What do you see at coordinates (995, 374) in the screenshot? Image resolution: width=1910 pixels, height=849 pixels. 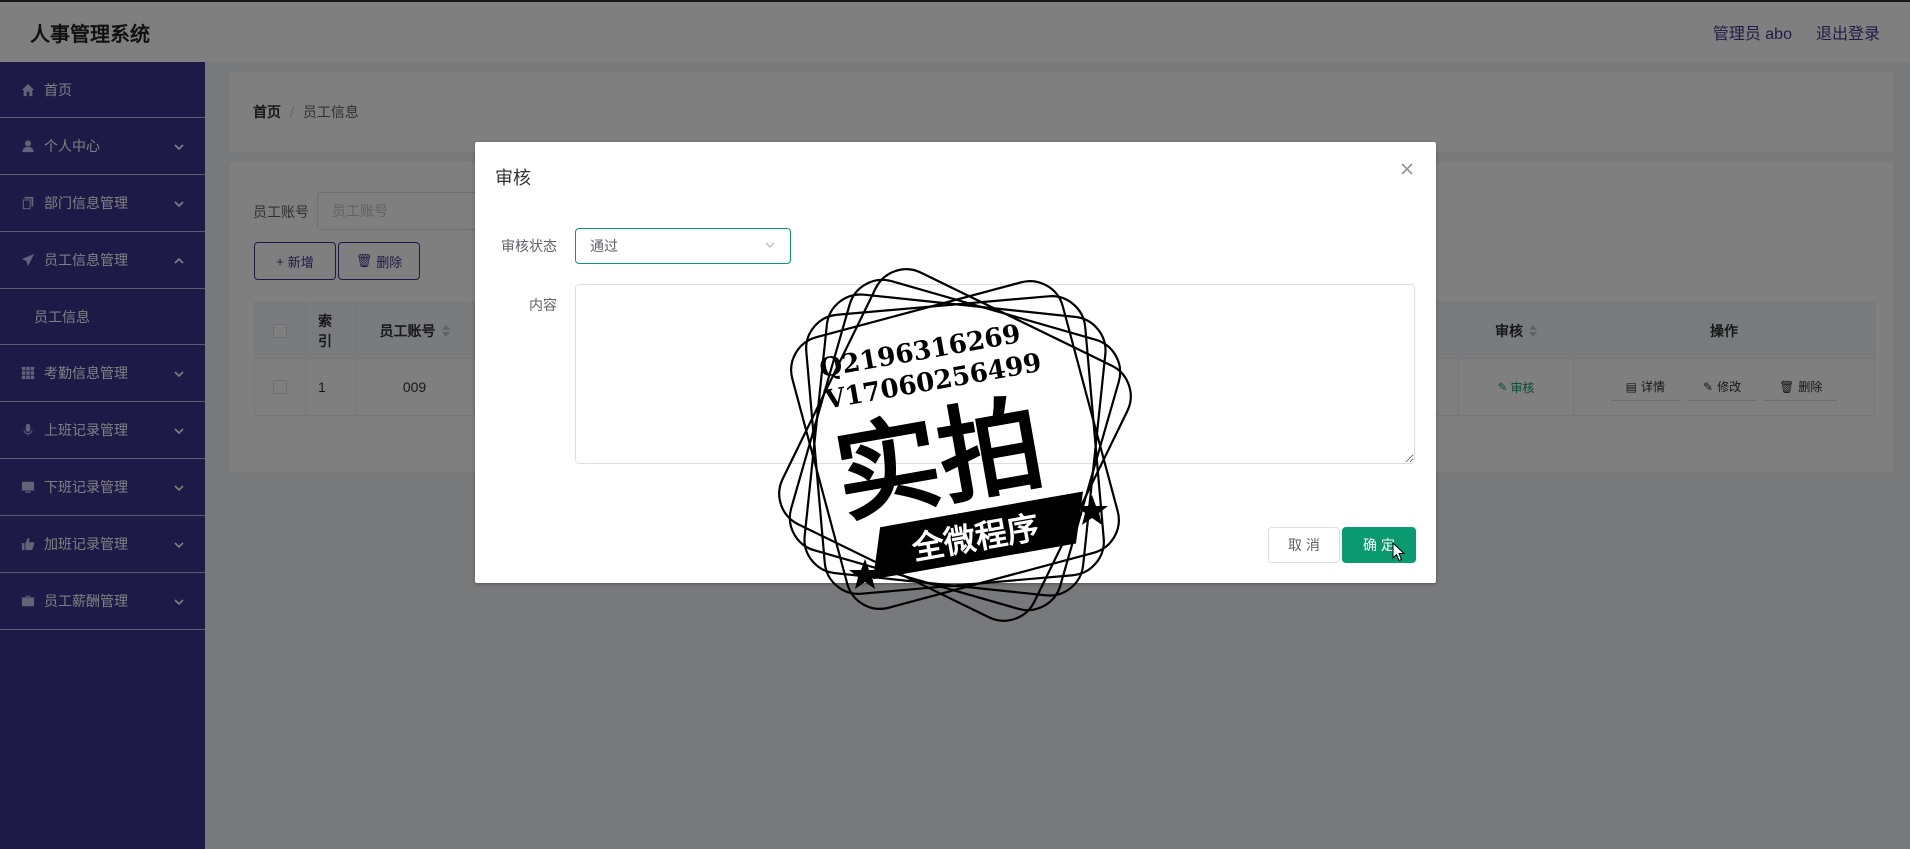 I see `content-textarea` at bounding box center [995, 374].